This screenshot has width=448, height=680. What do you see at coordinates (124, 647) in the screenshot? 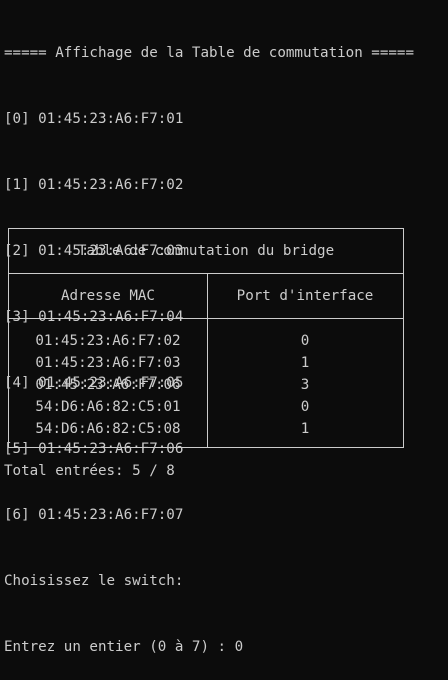
I see `enter-integer-prompt: Entrez un entier (0 à 7) : 0` at bounding box center [124, 647].